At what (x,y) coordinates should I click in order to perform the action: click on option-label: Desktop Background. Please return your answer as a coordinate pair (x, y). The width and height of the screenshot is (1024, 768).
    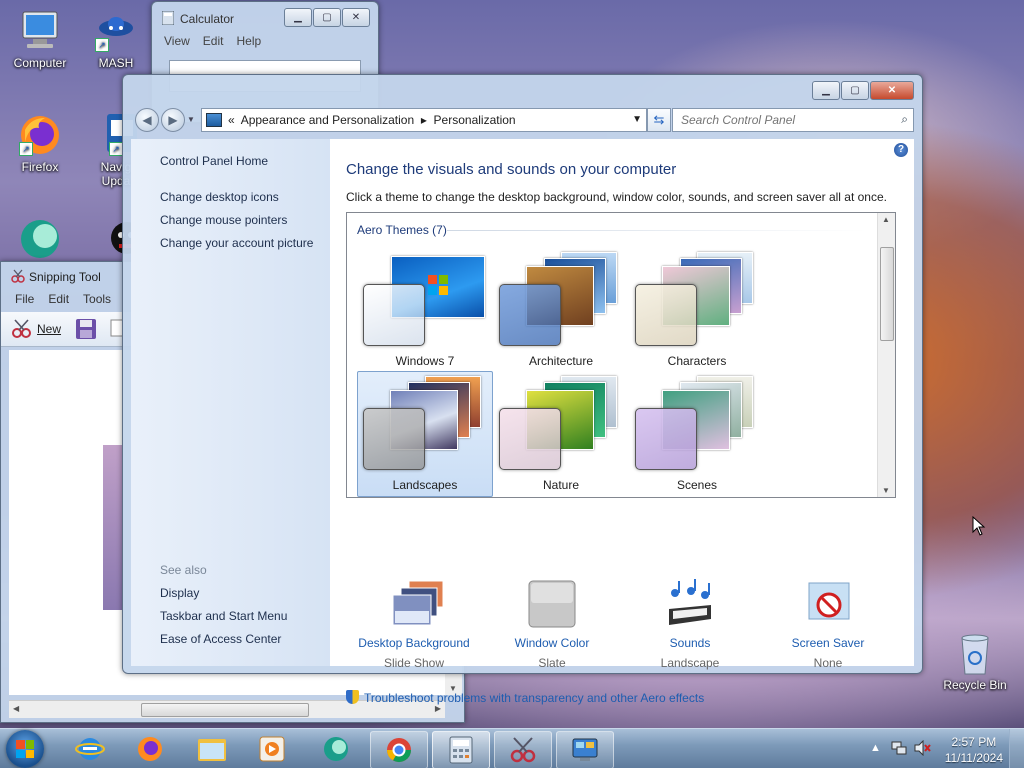
    Looking at the image, I should click on (414, 643).